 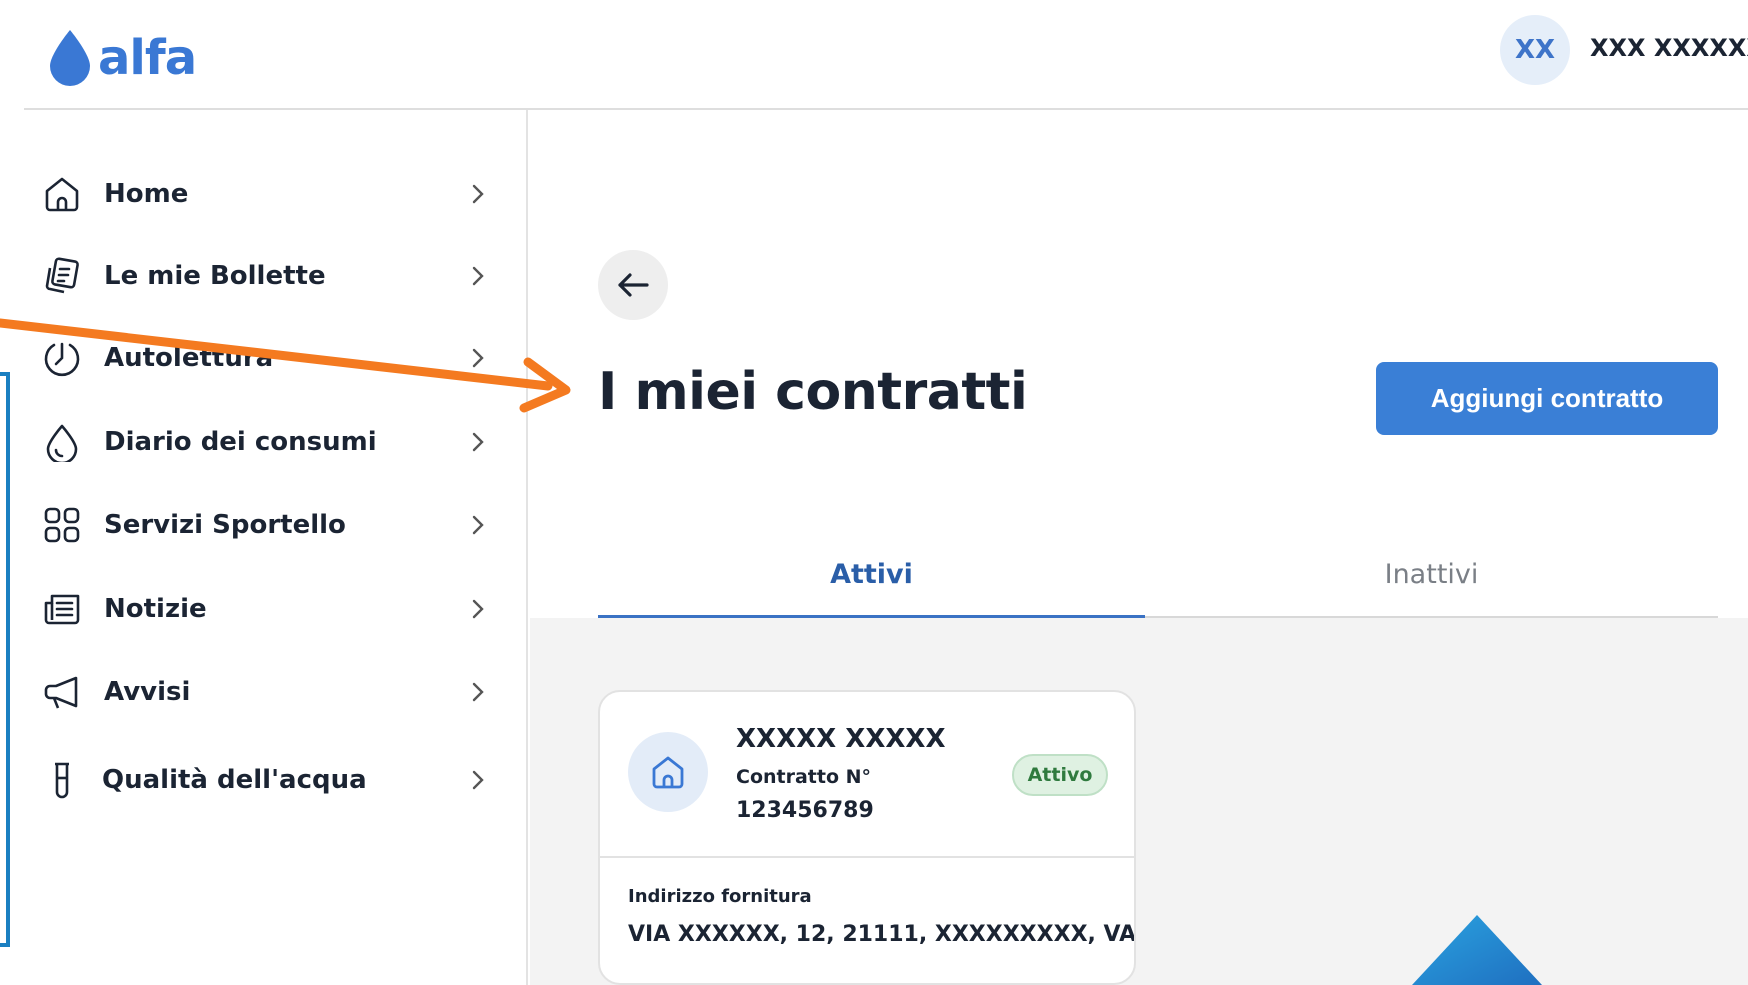 What do you see at coordinates (1431, 574) in the screenshot?
I see `tab-inactive: Inattivi` at bounding box center [1431, 574].